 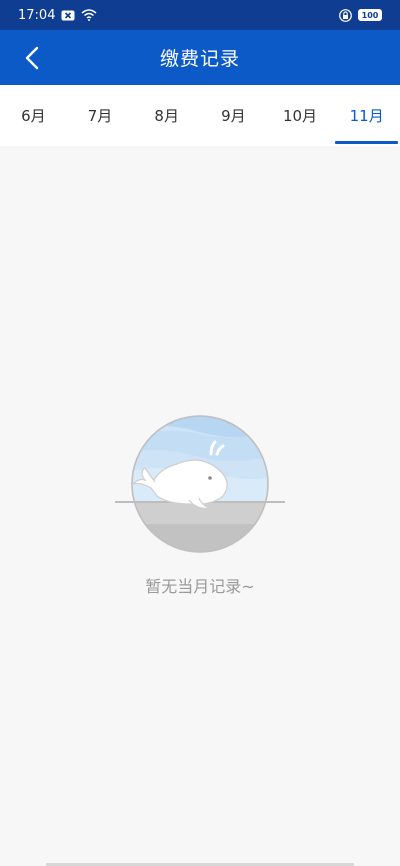 What do you see at coordinates (200, 15) in the screenshot?
I see `status-bar: 17:04 100` at bounding box center [200, 15].